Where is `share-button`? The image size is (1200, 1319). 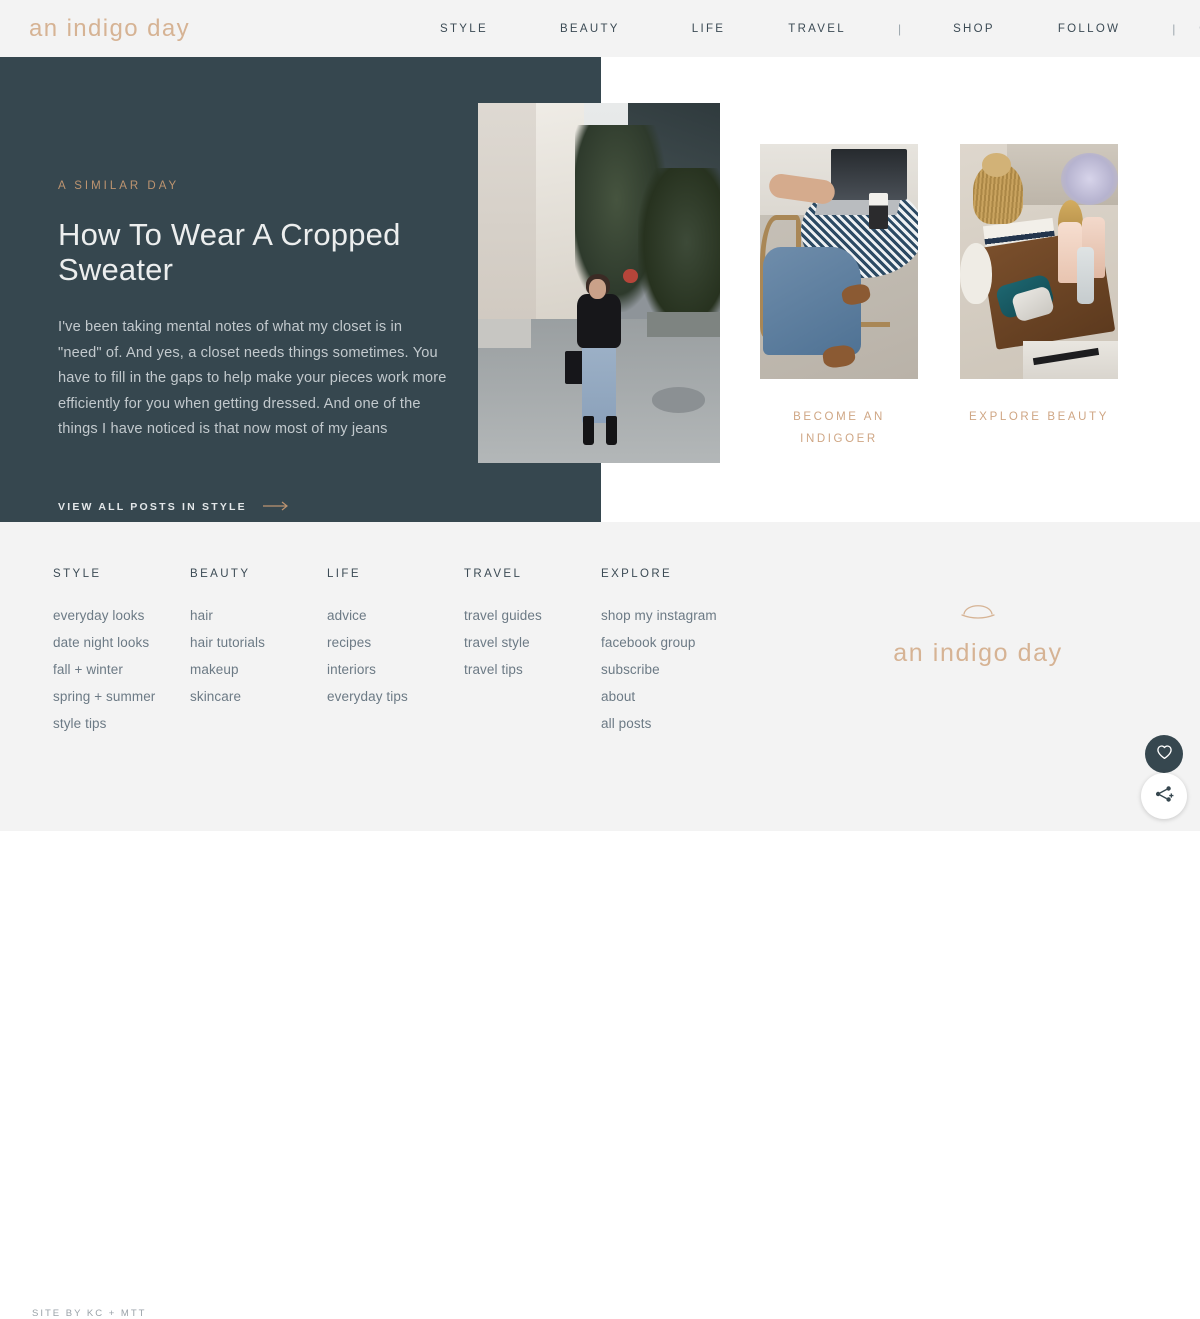 share-button is located at coordinates (1164, 796).